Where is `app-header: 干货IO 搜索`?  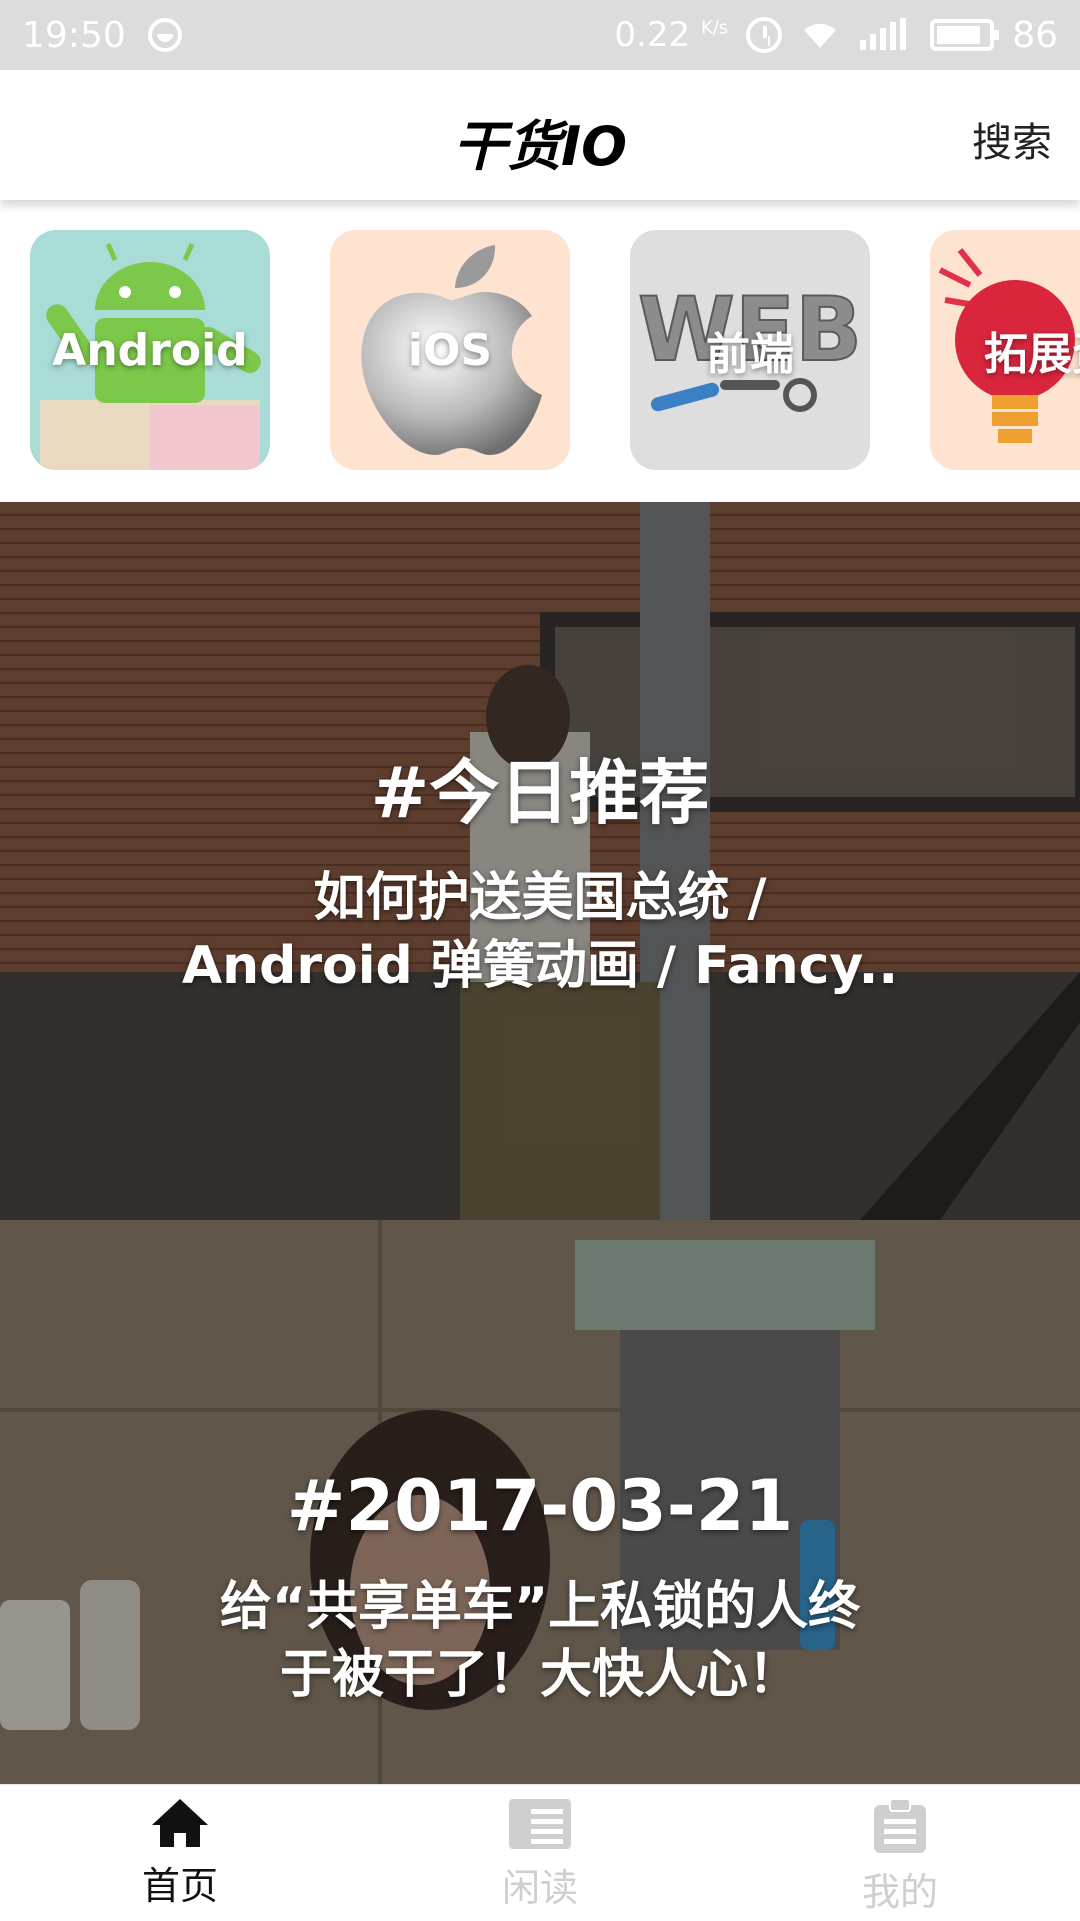
app-header: 干货IO 搜索 is located at coordinates (540, 135).